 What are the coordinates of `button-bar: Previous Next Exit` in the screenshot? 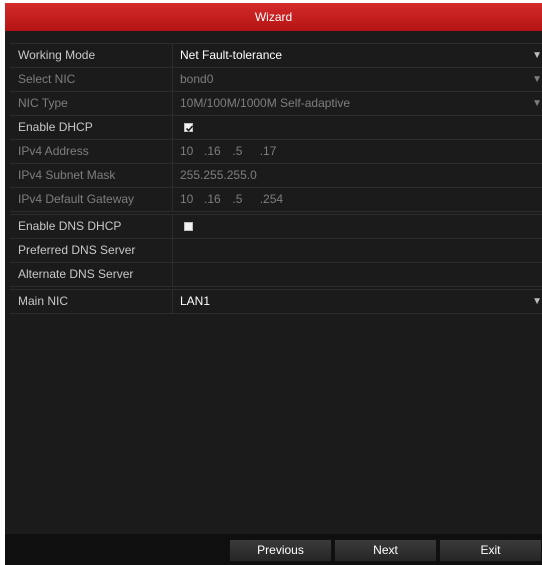 It's located at (273, 549).